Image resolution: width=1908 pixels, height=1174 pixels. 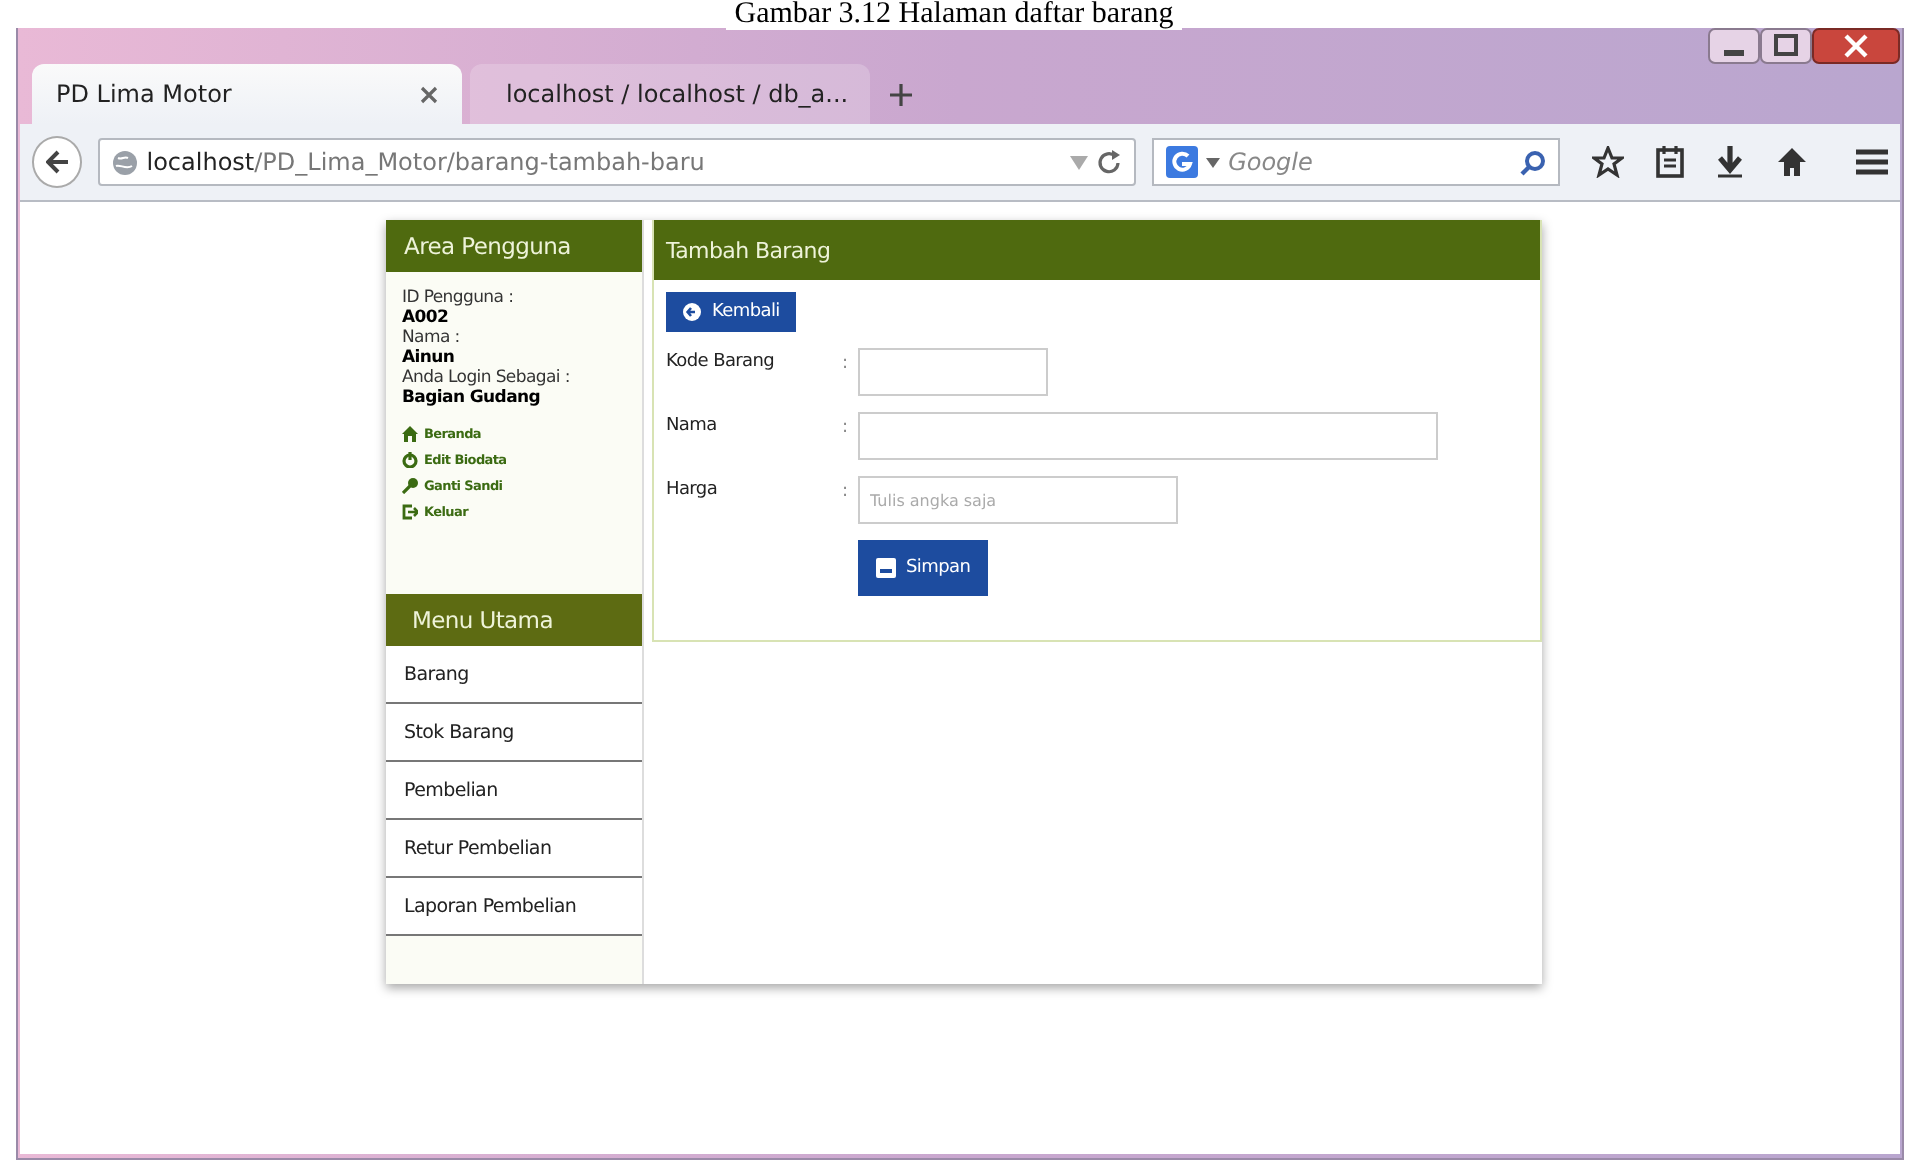 What do you see at coordinates (1213, 162) in the screenshot?
I see `dropdown-icon` at bounding box center [1213, 162].